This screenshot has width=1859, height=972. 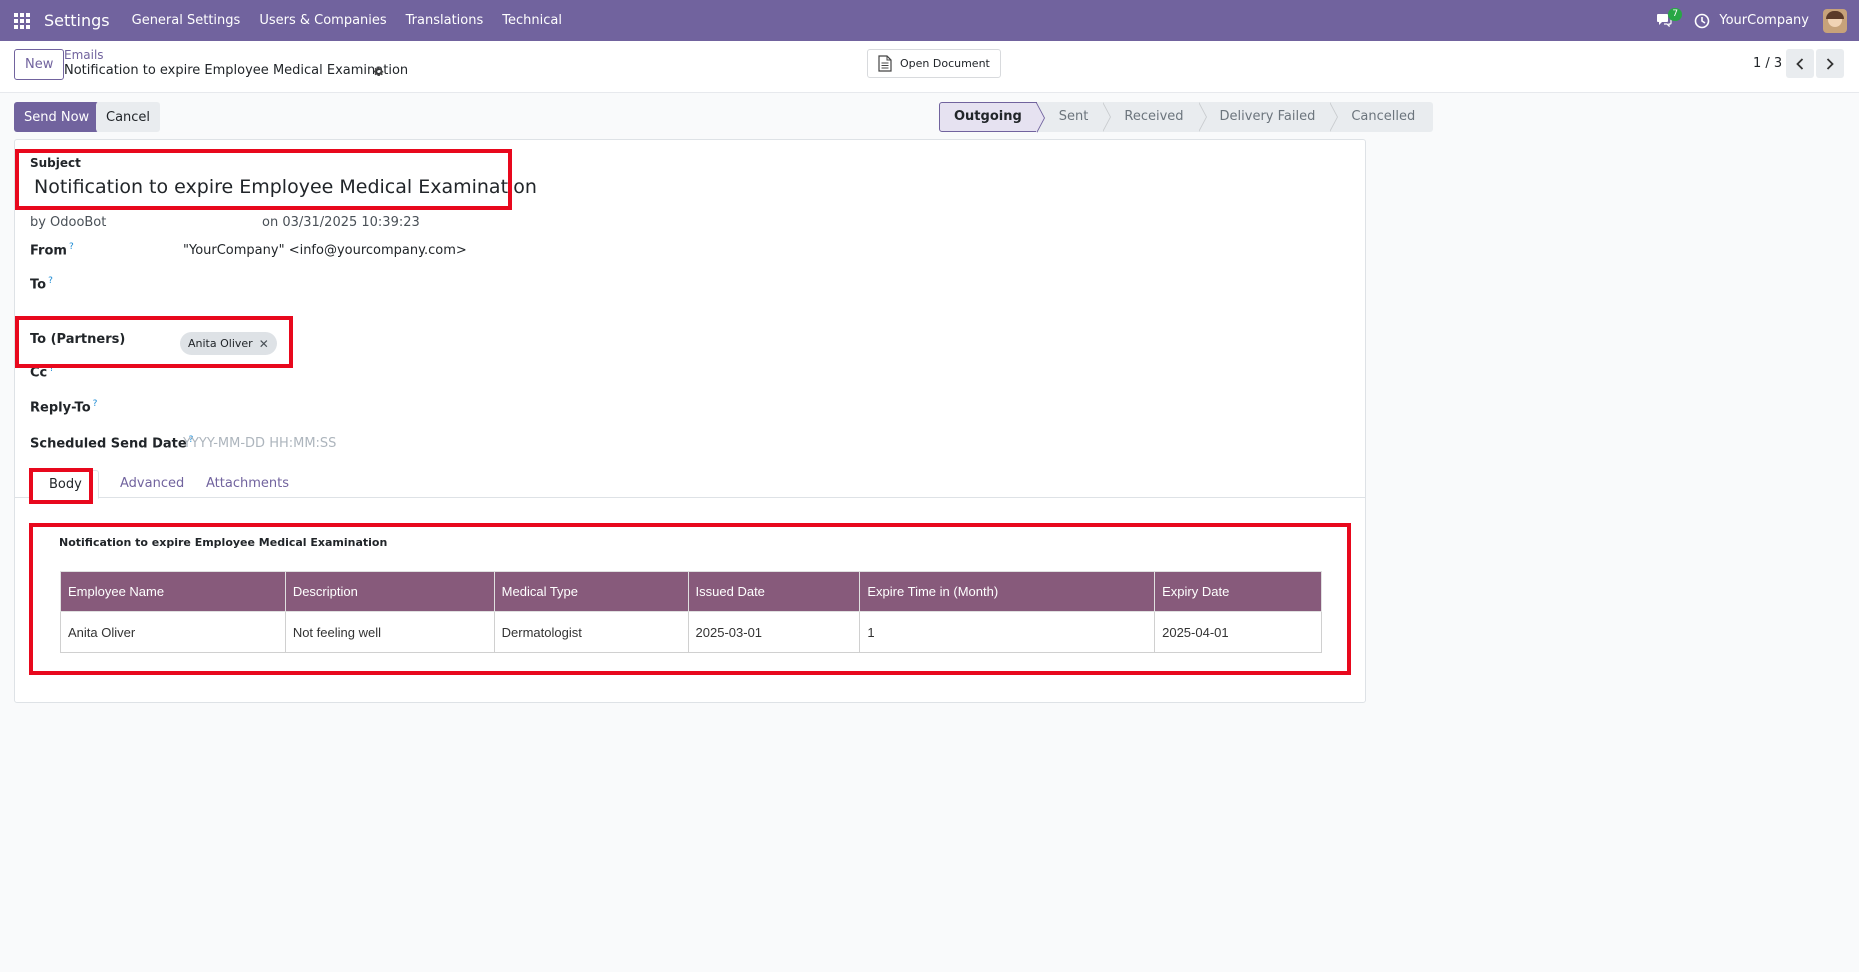 I want to click on company-switcher: YourCompany, so click(x=1764, y=20).